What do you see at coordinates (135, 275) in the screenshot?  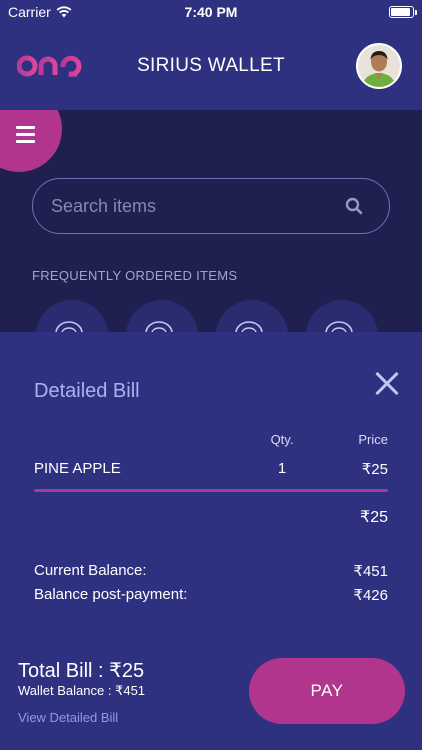 I see `frequently-ordered-label: FREQUENTLY ORDERED ITEMS` at bounding box center [135, 275].